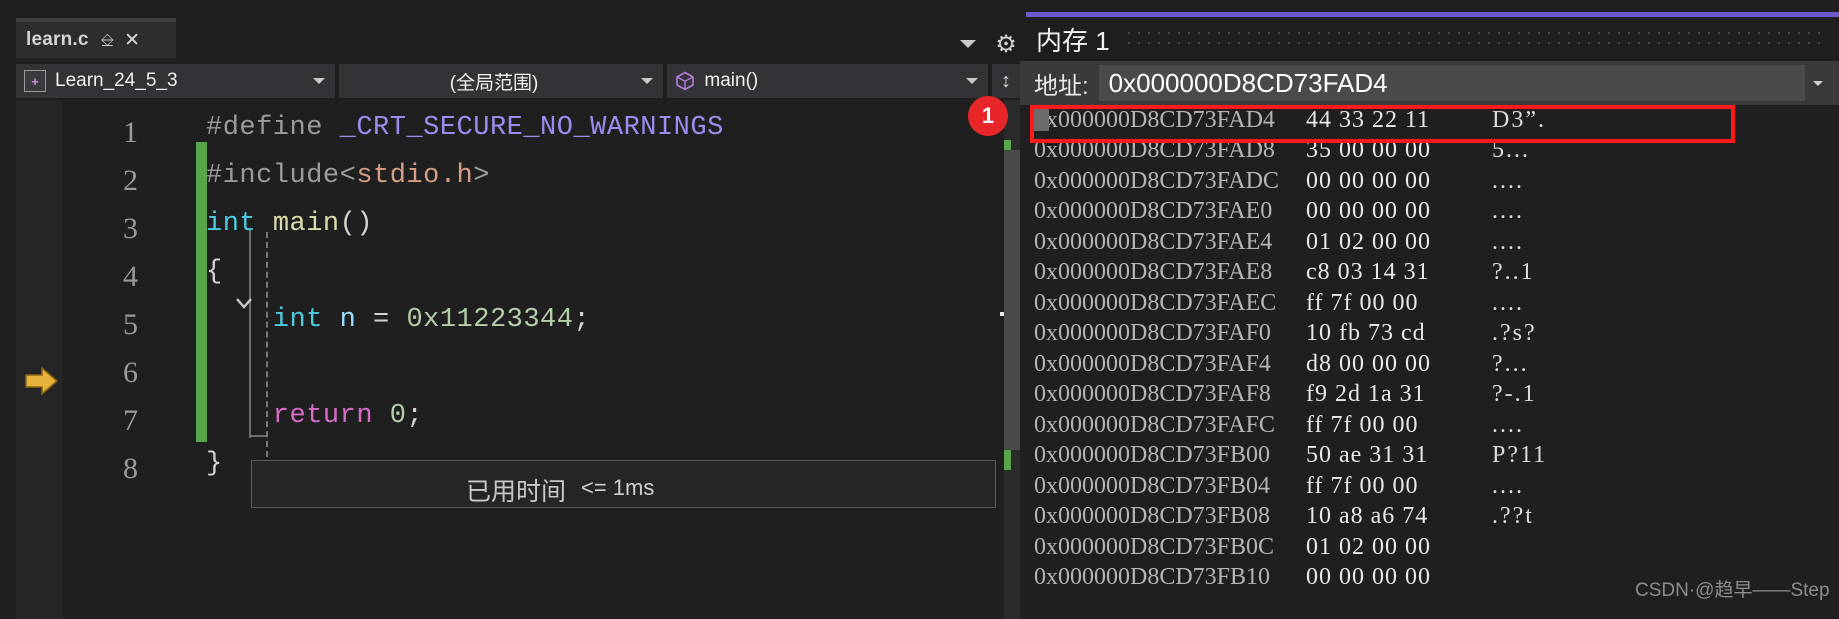  What do you see at coordinates (1061, 86) in the screenshot?
I see `address-label: 地址:` at bounding box center [1061, 86].